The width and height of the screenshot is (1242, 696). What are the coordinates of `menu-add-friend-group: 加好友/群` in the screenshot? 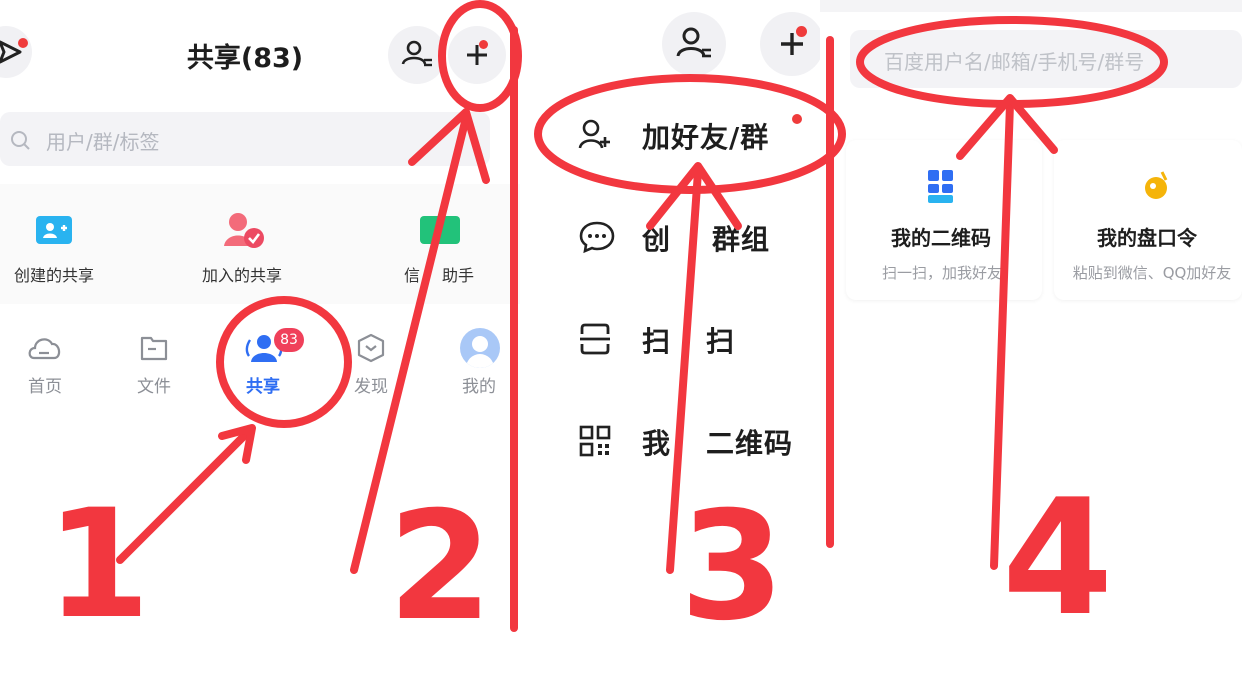 It's located at (705, 136).